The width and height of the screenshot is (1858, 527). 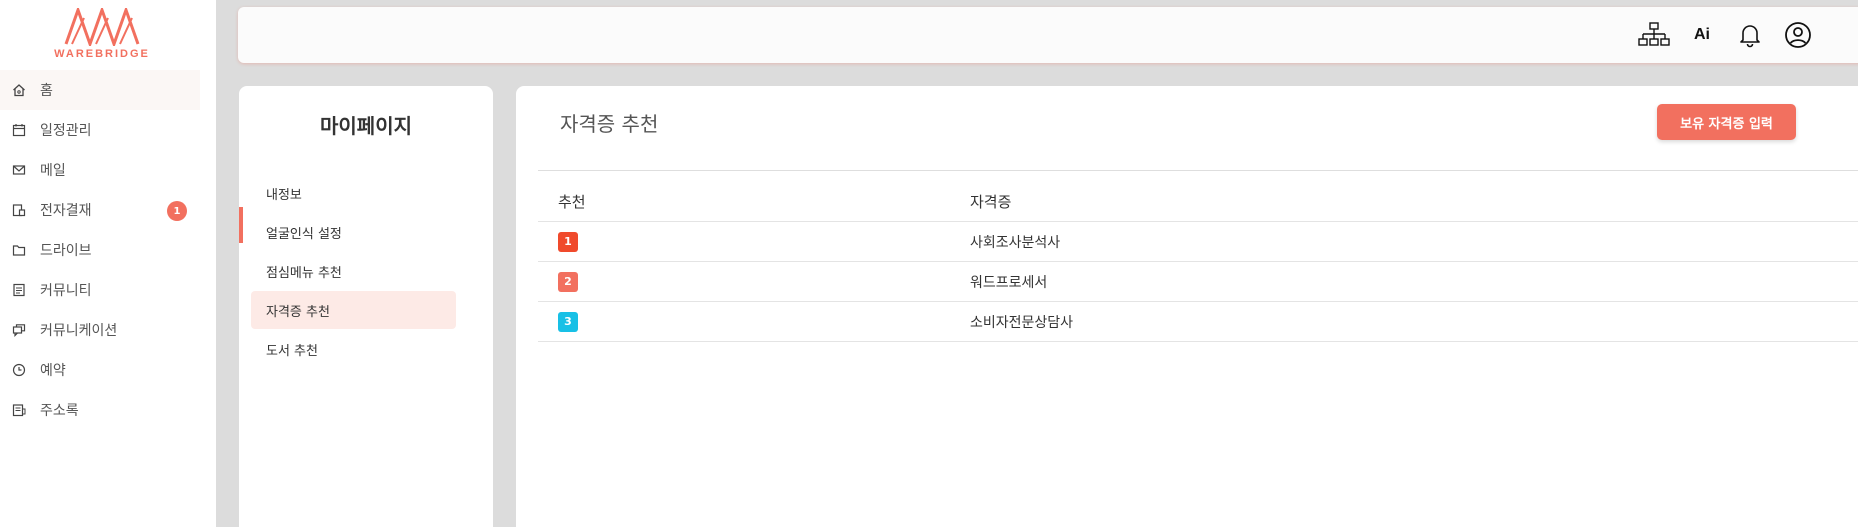 I want to click on column-header-certificate: 자격증, so click(x=991, y=202).